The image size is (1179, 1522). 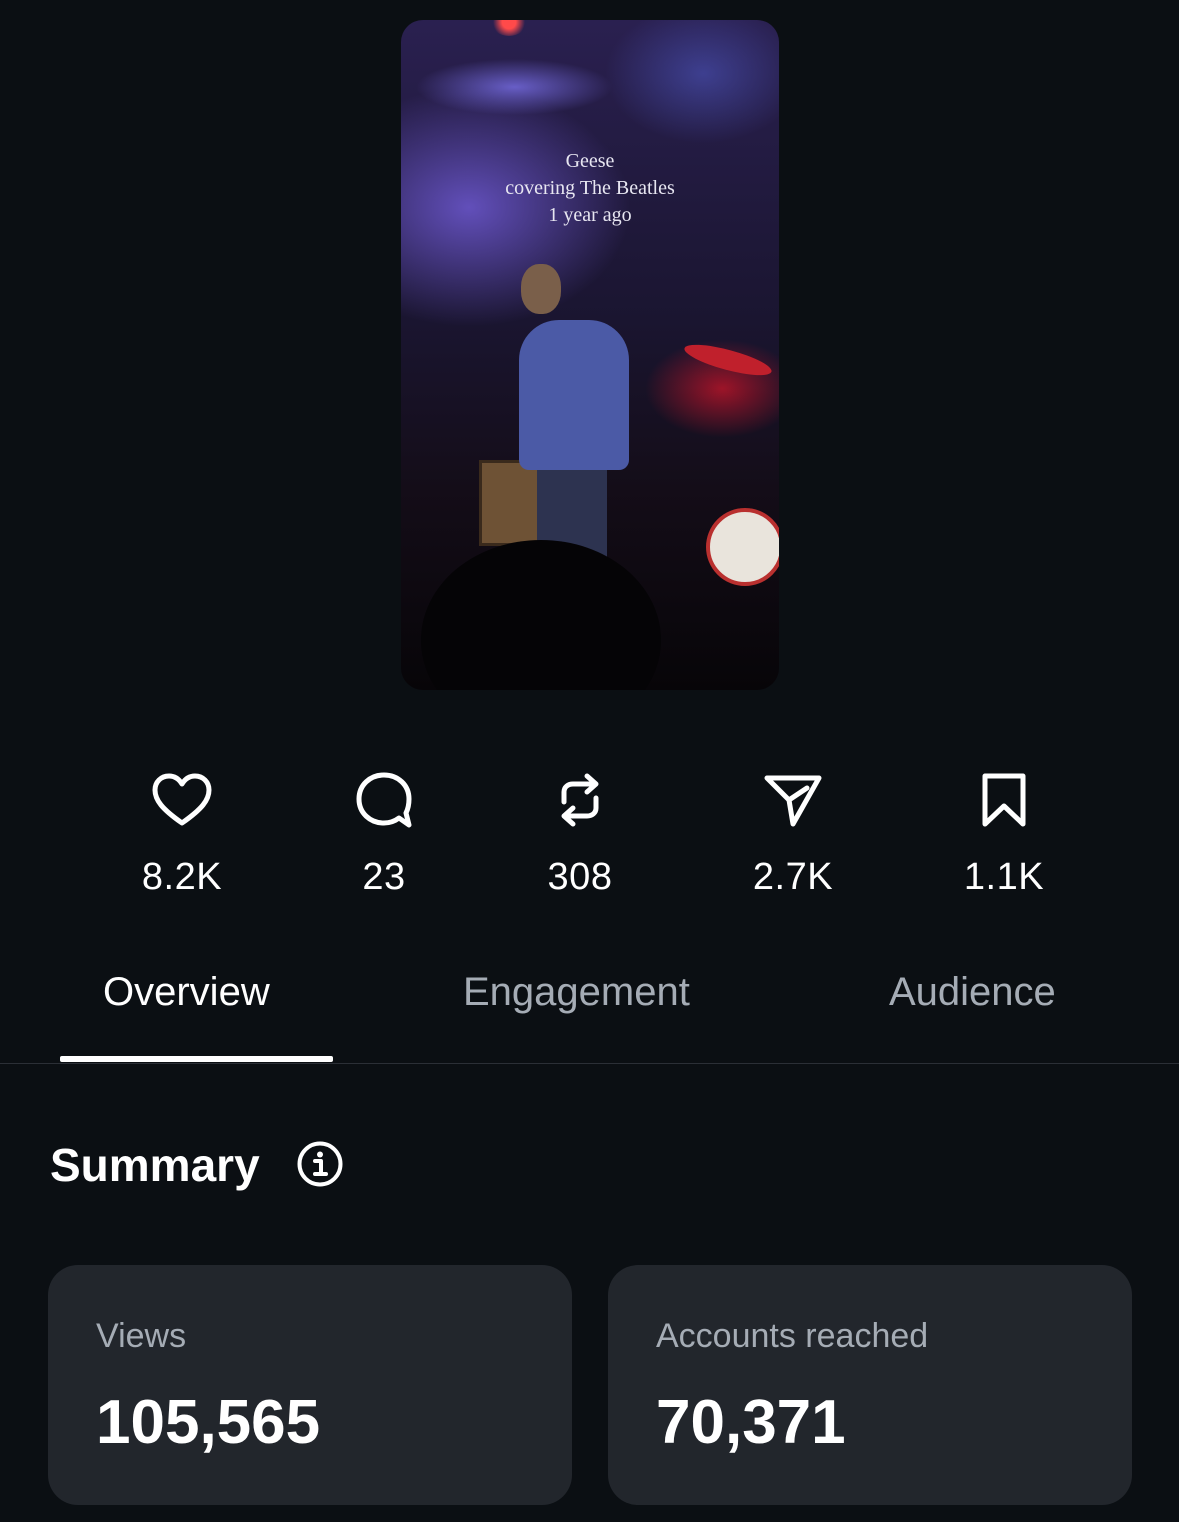 What do you see at coordinates (728, 360) in the screenshot?
I see `cymbal` at bounding box center [728, 360].